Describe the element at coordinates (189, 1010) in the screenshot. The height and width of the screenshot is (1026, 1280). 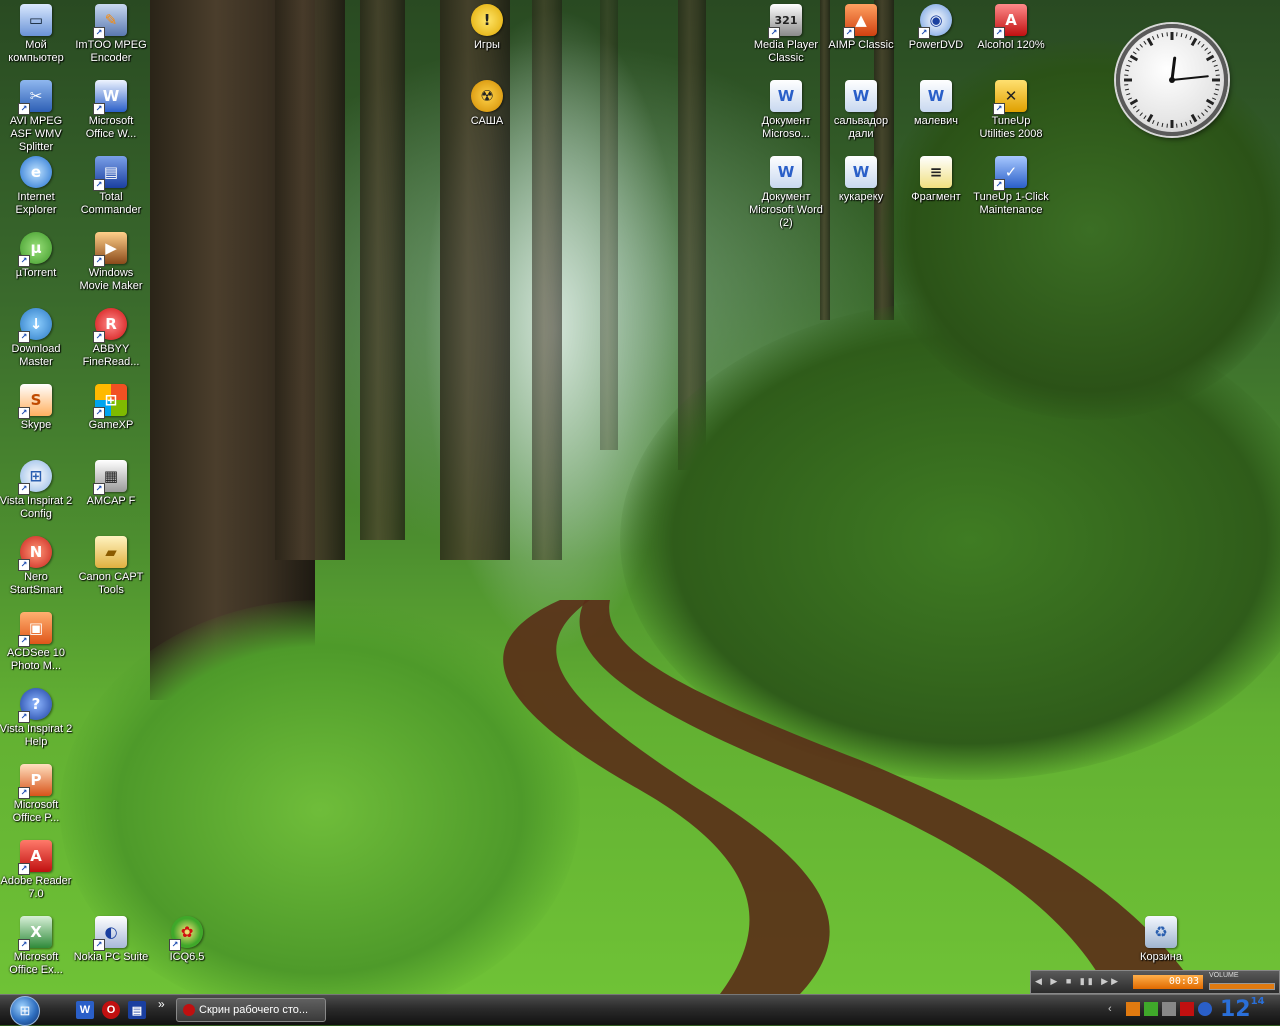
I see `opera-icon` at that location.